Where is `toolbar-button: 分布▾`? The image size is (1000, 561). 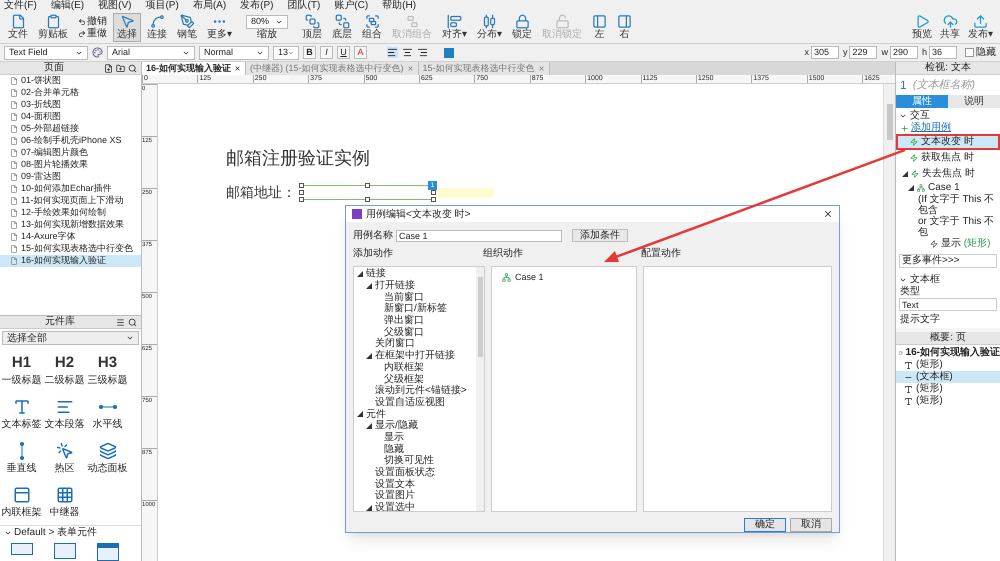
toolbar-button: 分布▾ is located at coordinates (489, 27).